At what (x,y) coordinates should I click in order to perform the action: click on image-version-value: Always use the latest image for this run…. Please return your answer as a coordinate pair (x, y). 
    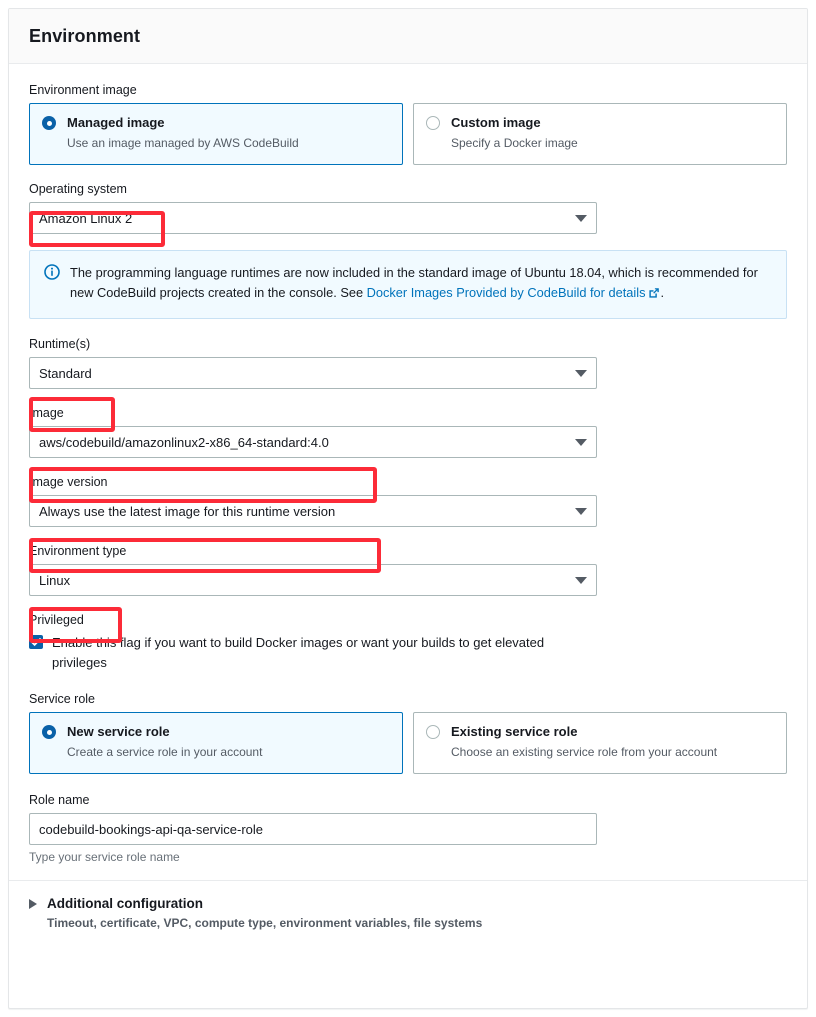
    Looking at the image, I should click on (187, 511).